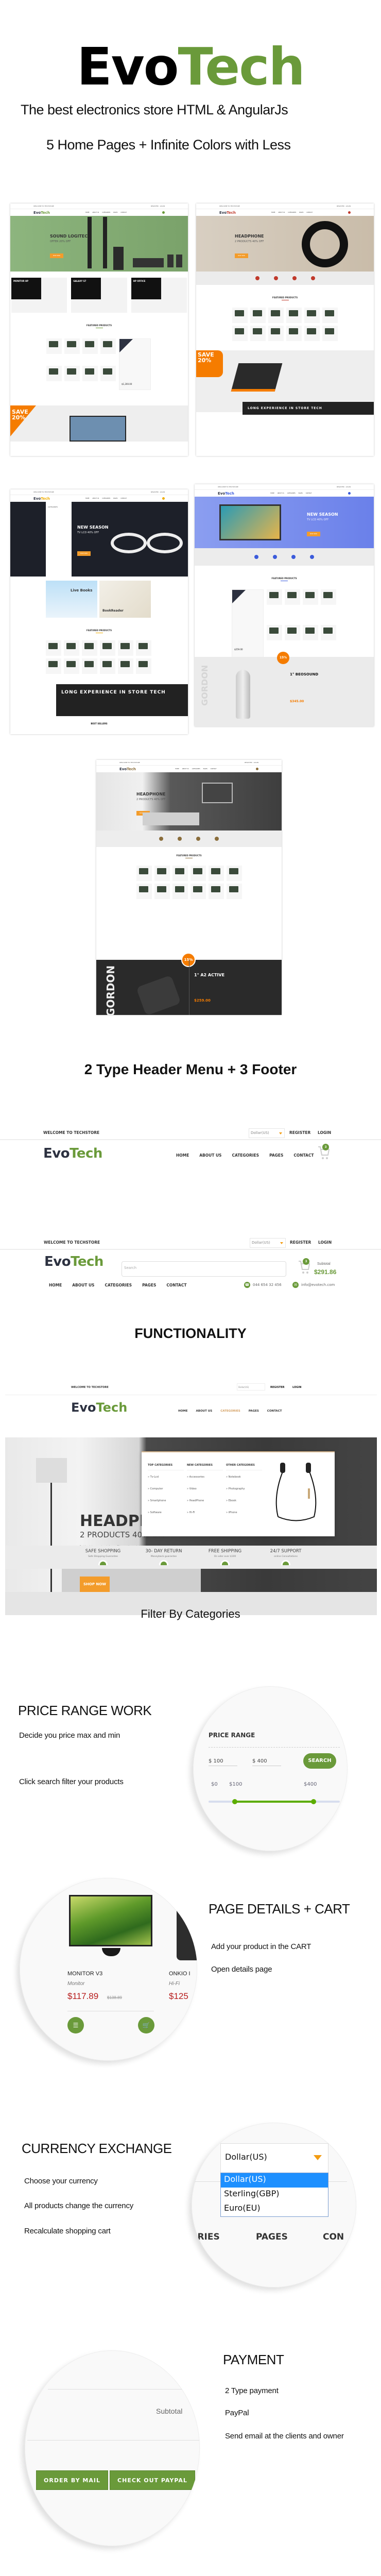 The image size is (381, 2576). Describe the element at coordinates (75, 2025) in the screenshot. I see `details-button: ☰` at that location.